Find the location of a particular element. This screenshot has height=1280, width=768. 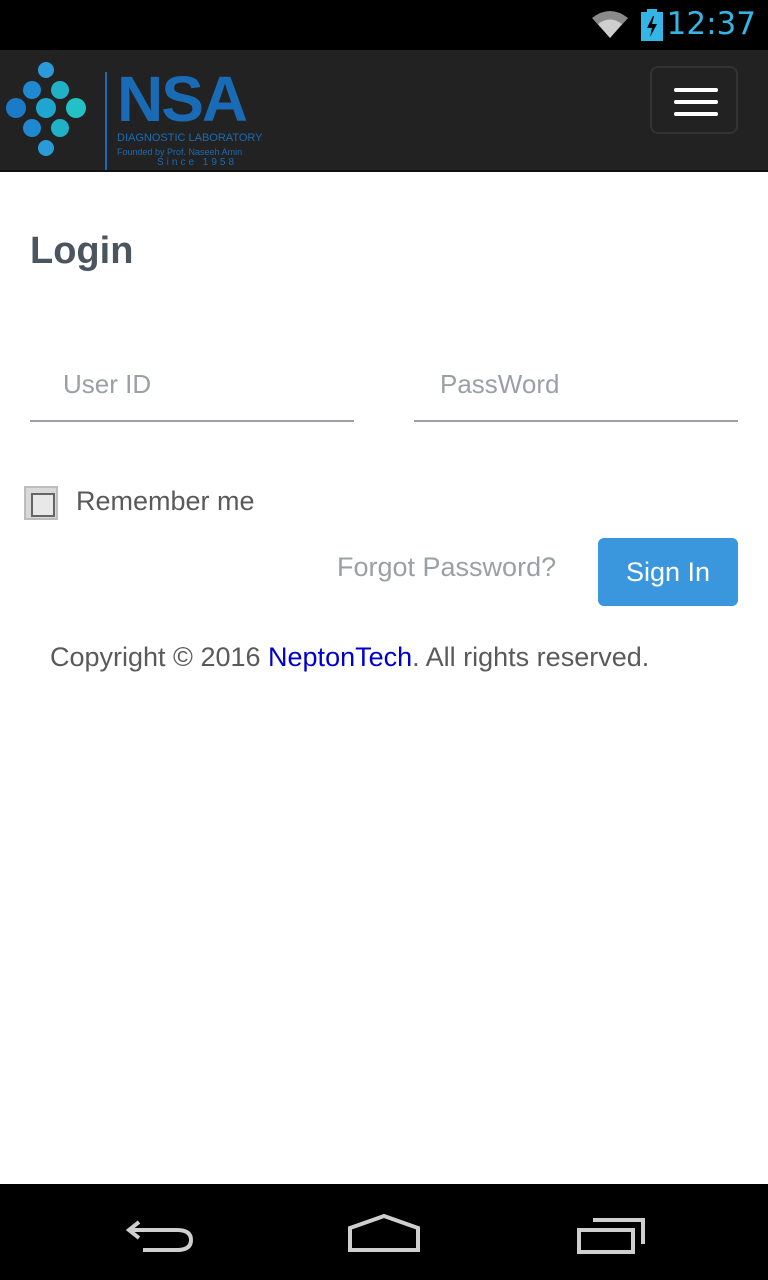

brand-name: NSA is located at coordinates (182, 99).